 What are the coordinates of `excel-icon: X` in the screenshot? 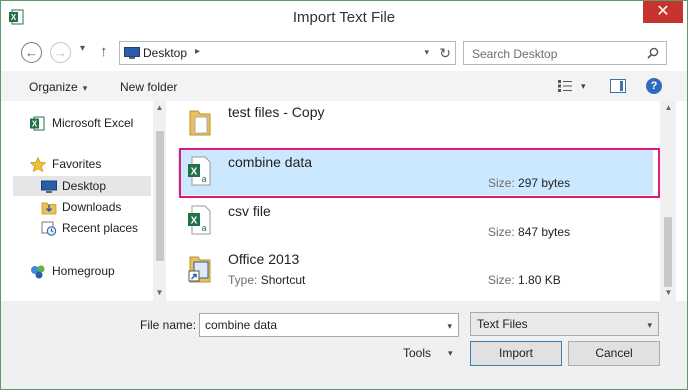 It's located at (37, 123).